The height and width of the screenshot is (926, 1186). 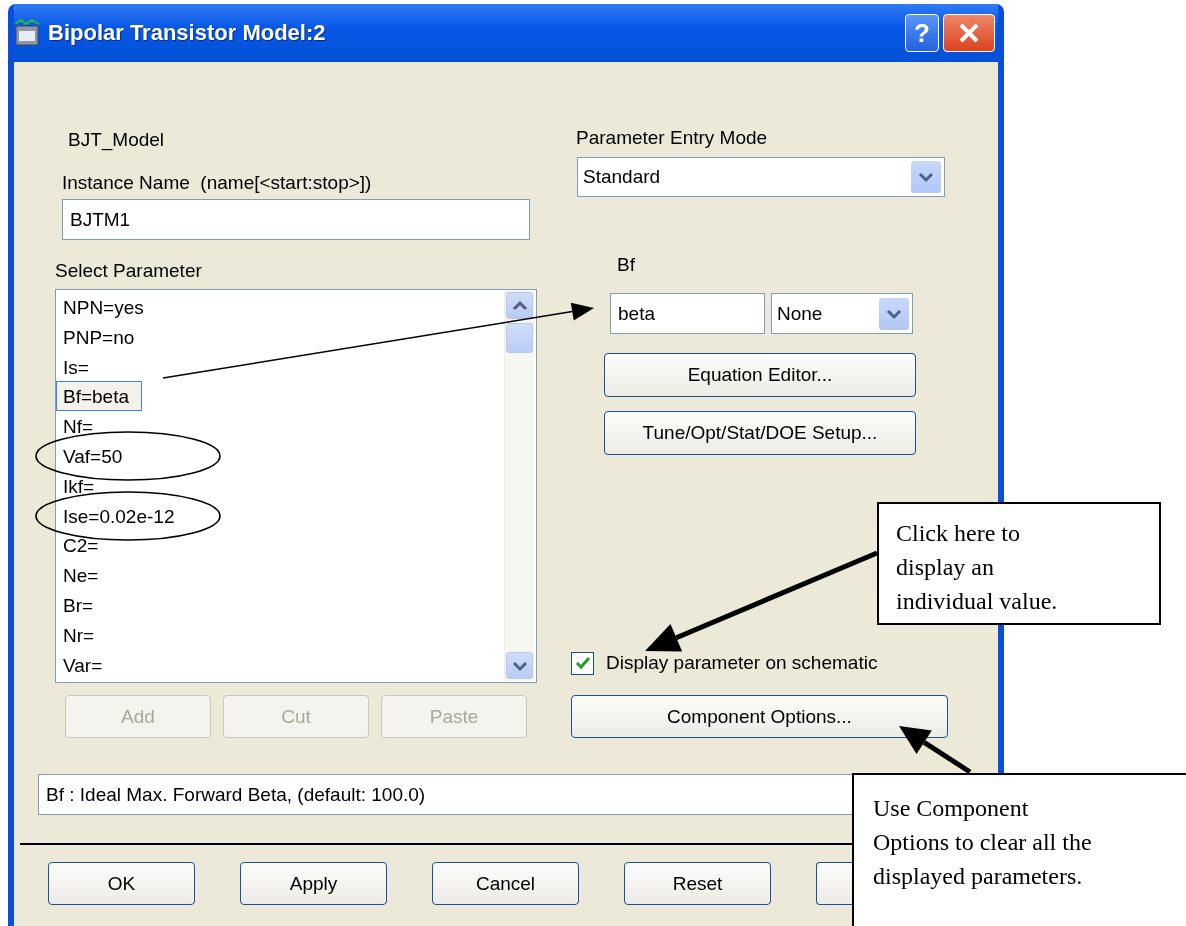 I want to click on checkbox-label: Display parameter on schematic, so click(x=742, y=663).